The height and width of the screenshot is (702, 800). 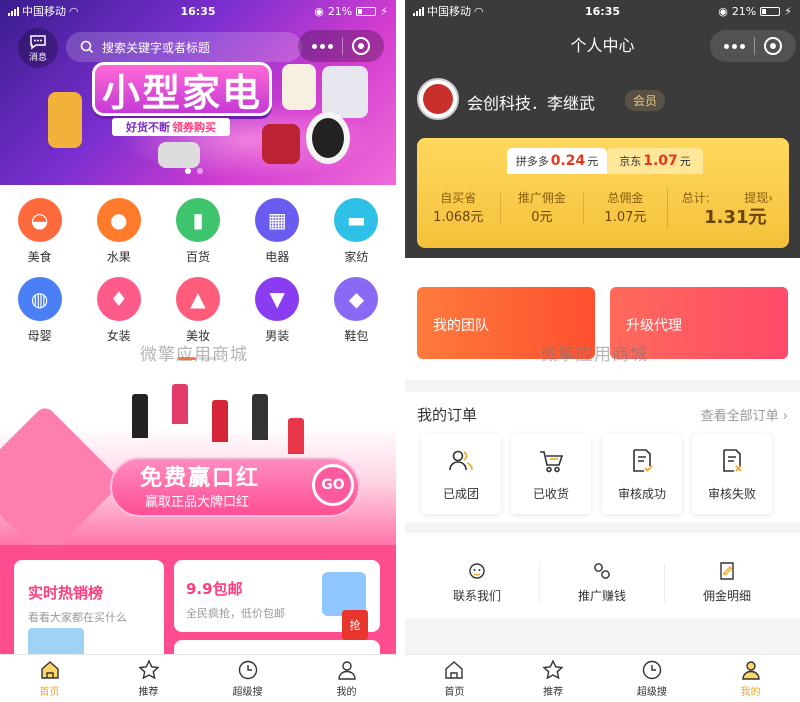 What do you see at coordinates (197, 299) in the screenshot?
I see `category-icon: ▲` at bounding box center [197, 299].